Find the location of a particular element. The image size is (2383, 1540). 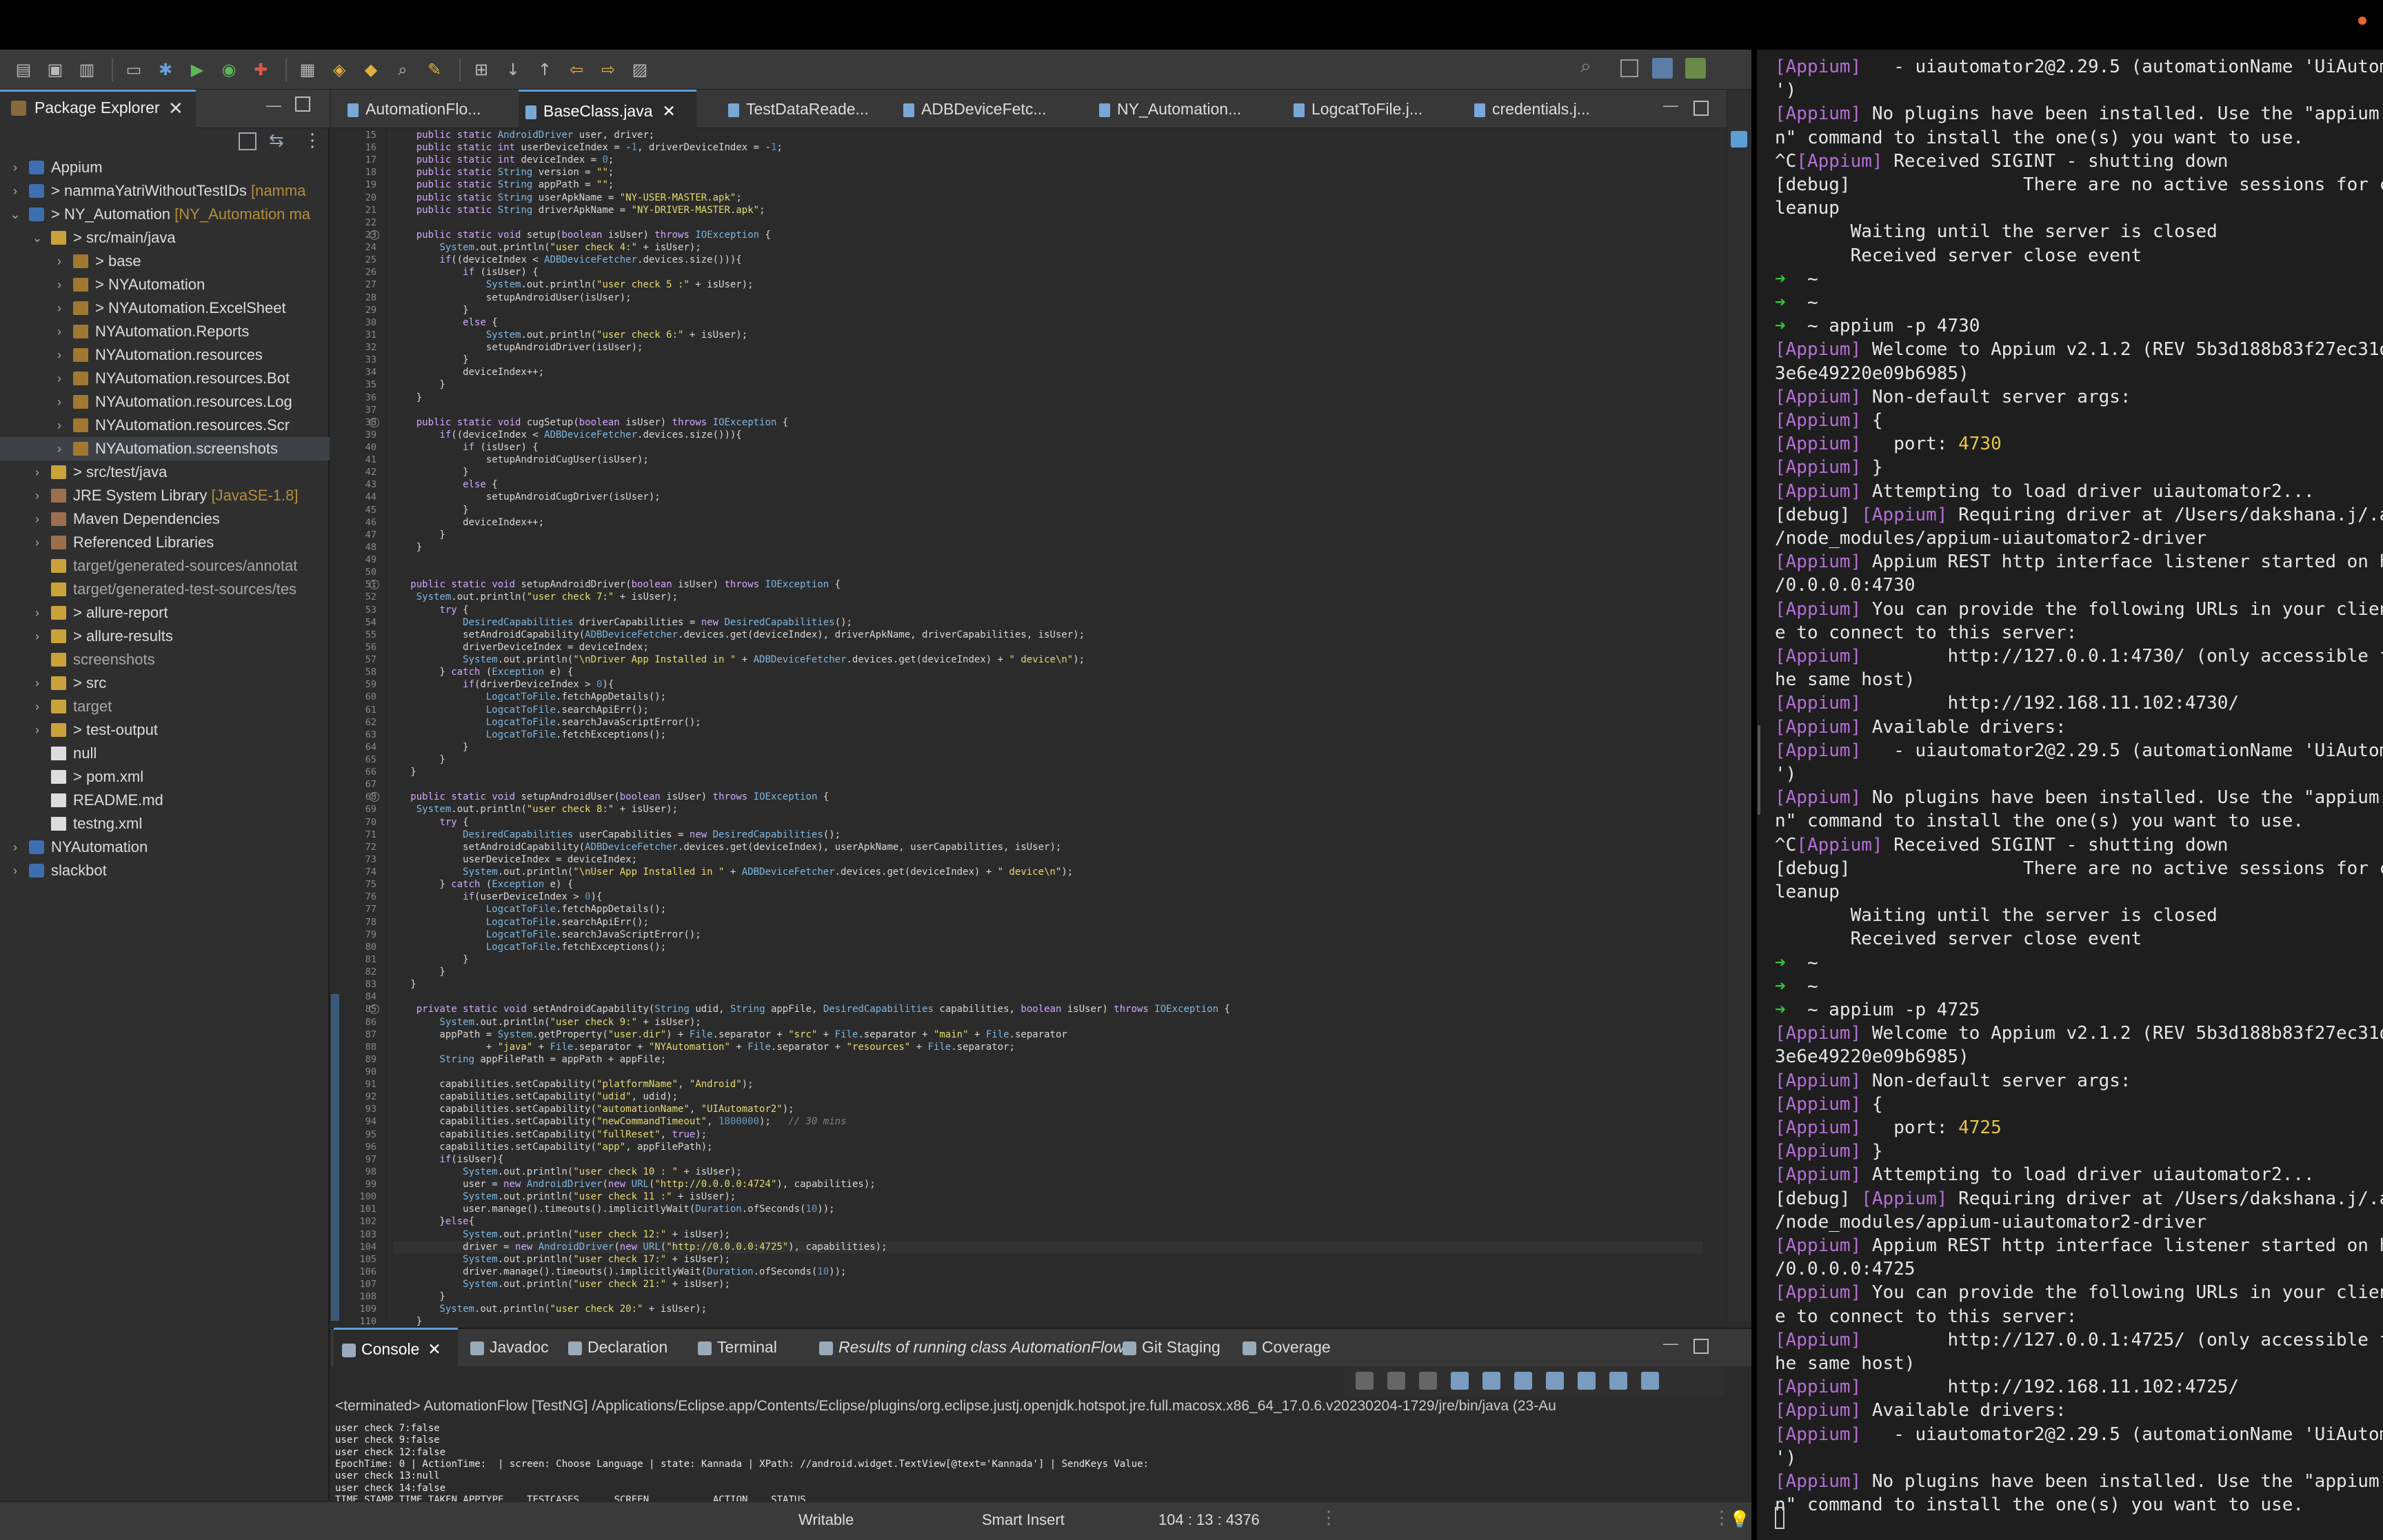

tree-item: › > allure-report is located at coordinates (165, 613).